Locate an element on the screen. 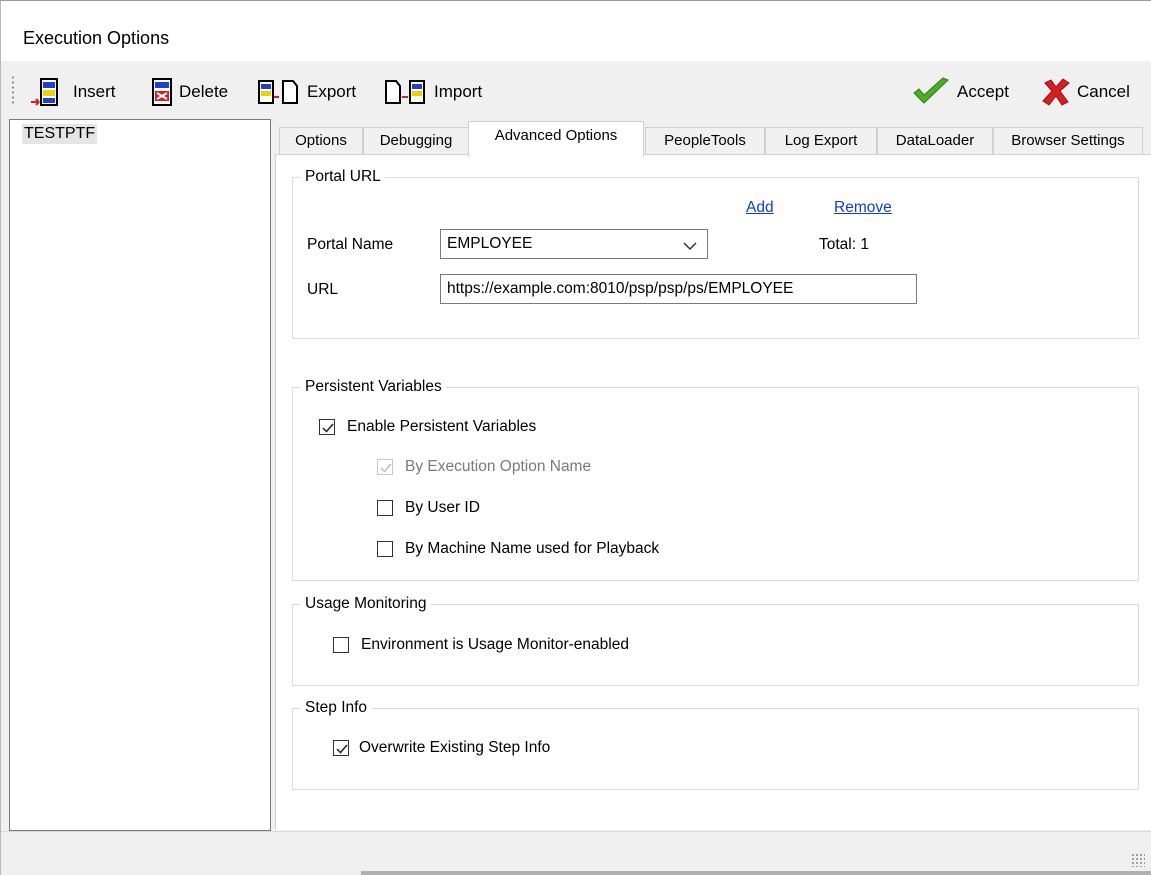 The width and height of the screenshot is (1151, 875). resize-grip-icon is located at coordinates (1138, 860).